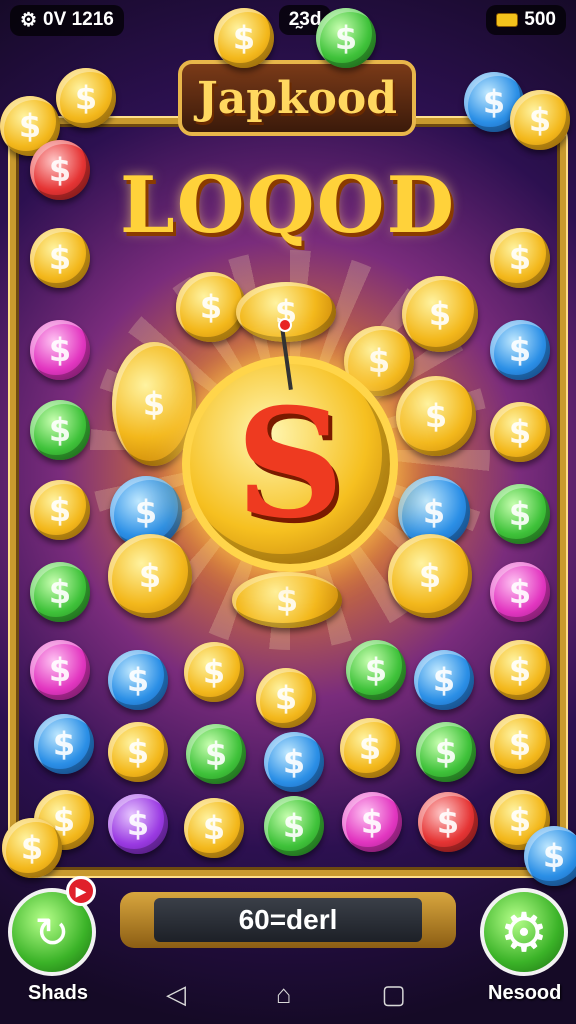  I want to click on score-panel: 60=derl, so click(288, 920).